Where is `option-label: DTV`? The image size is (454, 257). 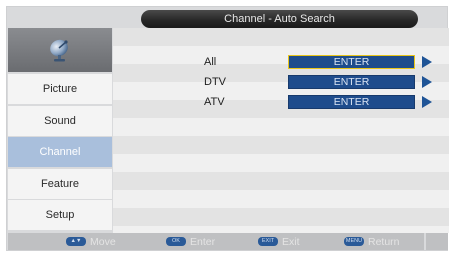
option-label: DTV is located at coordinates (215, 82).